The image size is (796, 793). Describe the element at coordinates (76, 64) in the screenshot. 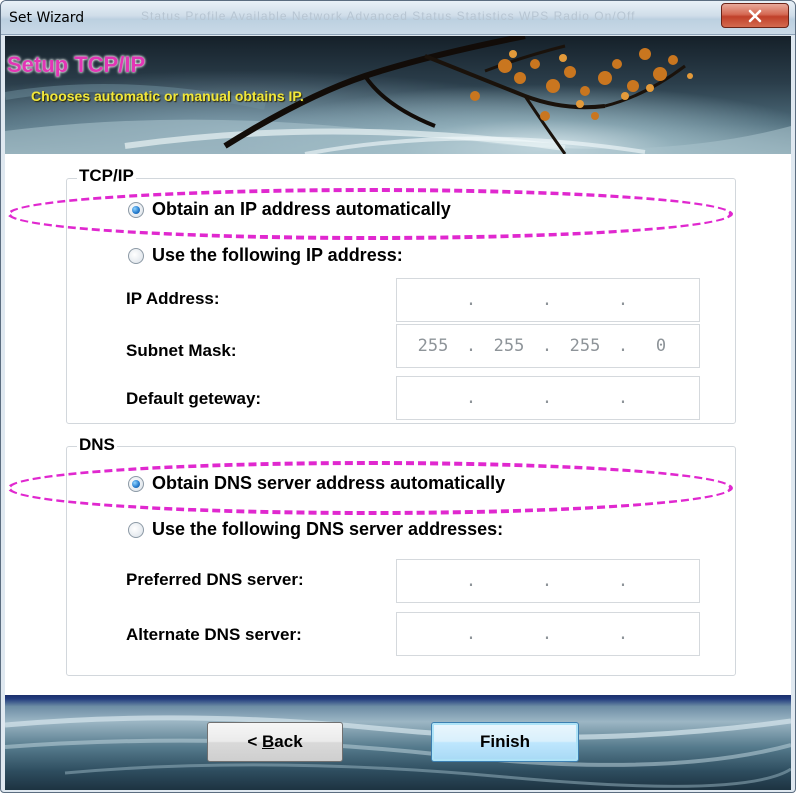

I see `banner-title: Setup TCP/IP` at that location.